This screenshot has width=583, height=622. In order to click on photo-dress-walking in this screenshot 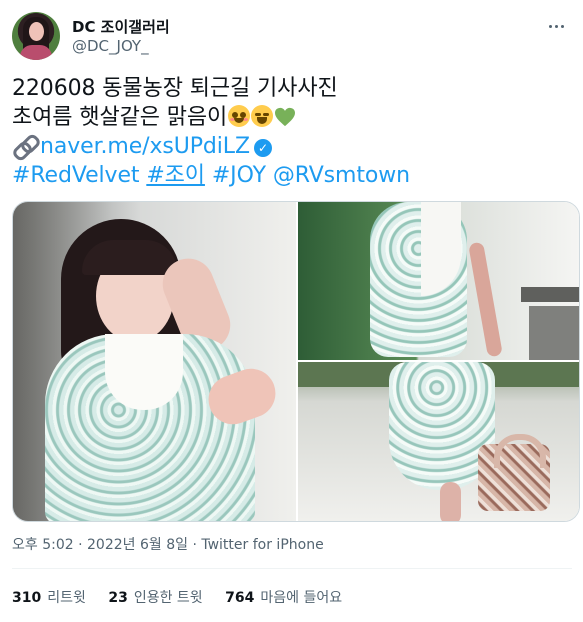, I will do `click(438, 281)`.